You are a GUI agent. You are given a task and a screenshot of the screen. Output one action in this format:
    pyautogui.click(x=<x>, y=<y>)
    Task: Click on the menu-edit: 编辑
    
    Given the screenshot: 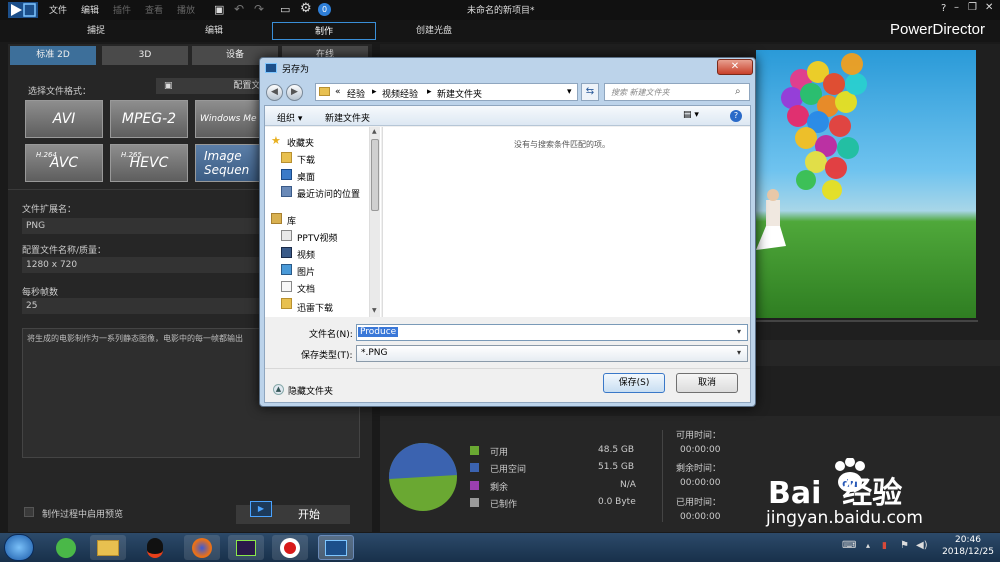 What is the action you would take?
    pyautogui.click(x=90, y=9)
    